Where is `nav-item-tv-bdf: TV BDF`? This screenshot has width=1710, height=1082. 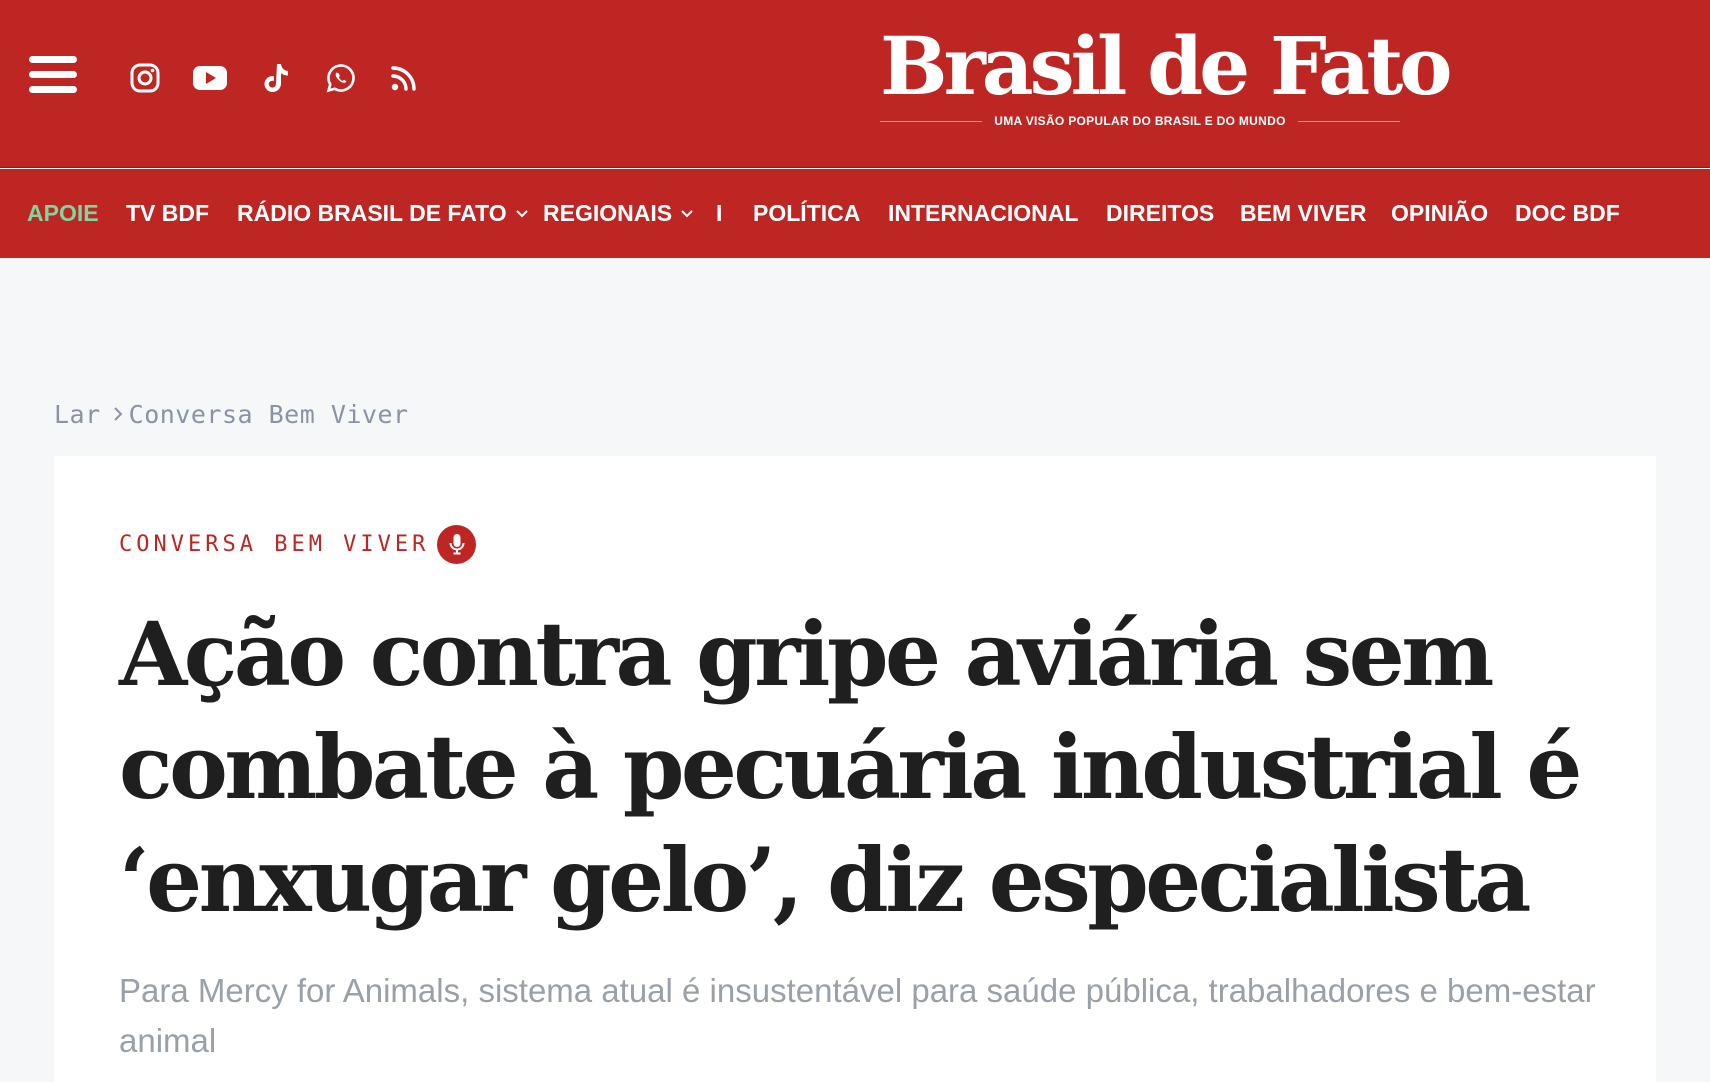 nav-item-tv-bdf: TV BDF is located at coordinates (167, 213).